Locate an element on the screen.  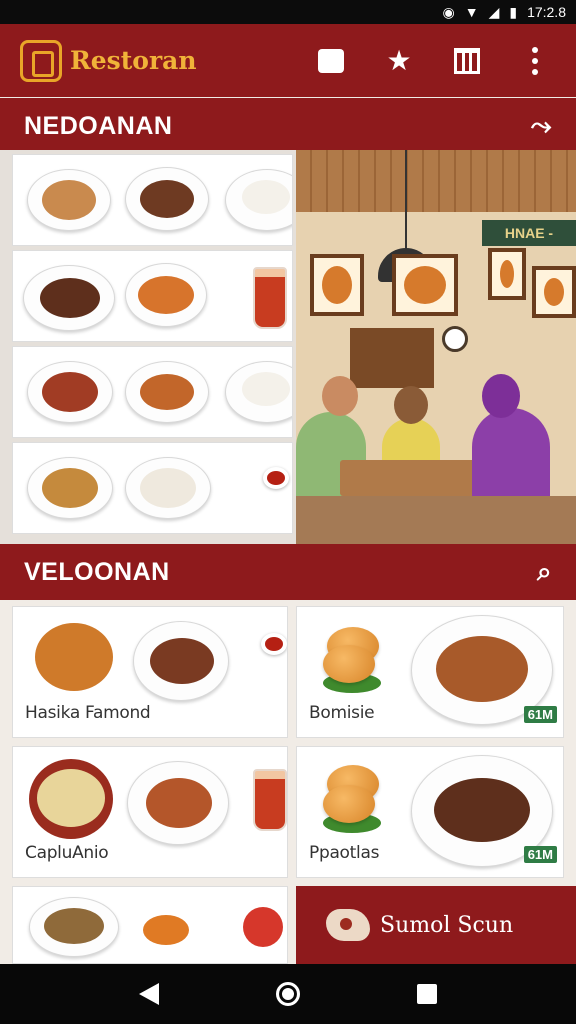
menu-card: Hasika Famond is located at coordinates (150, 672).